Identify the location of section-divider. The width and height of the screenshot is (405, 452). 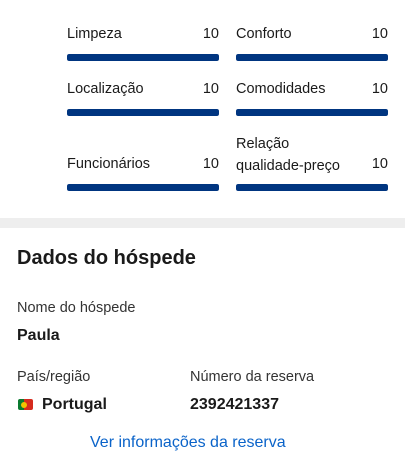
(202, 223).